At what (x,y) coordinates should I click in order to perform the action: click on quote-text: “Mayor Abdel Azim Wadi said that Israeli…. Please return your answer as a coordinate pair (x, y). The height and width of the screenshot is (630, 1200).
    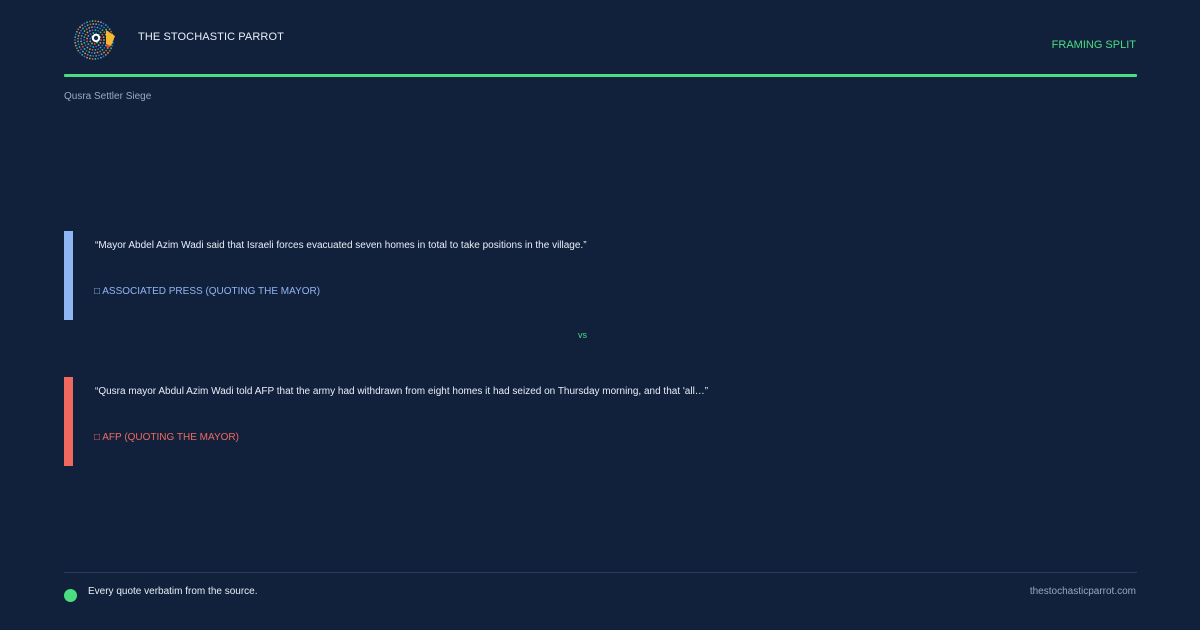
    Looking at the image, I should click on (341, 245).